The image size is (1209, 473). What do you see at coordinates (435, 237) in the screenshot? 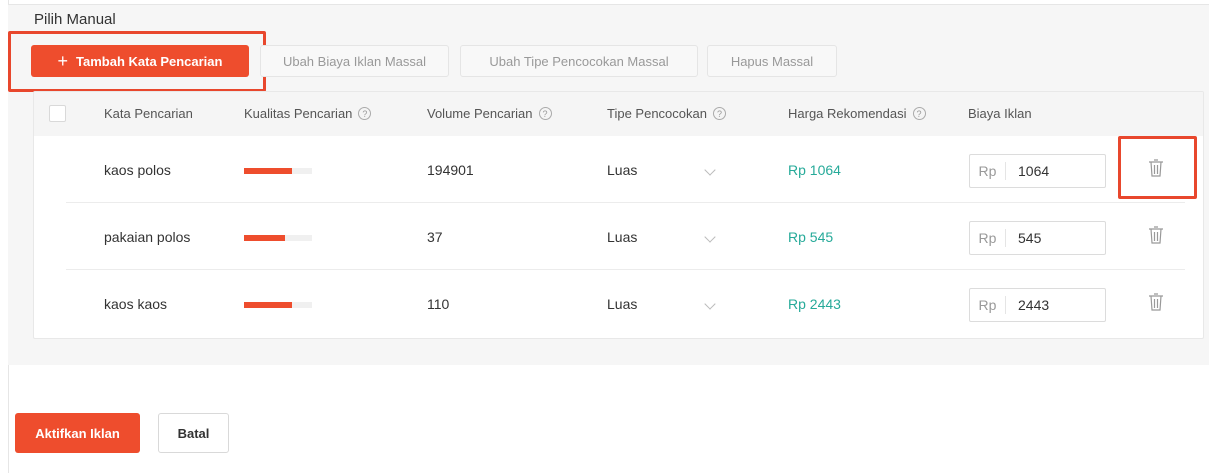
I see `volume-cell: 37` at bounding box center [435, 237].